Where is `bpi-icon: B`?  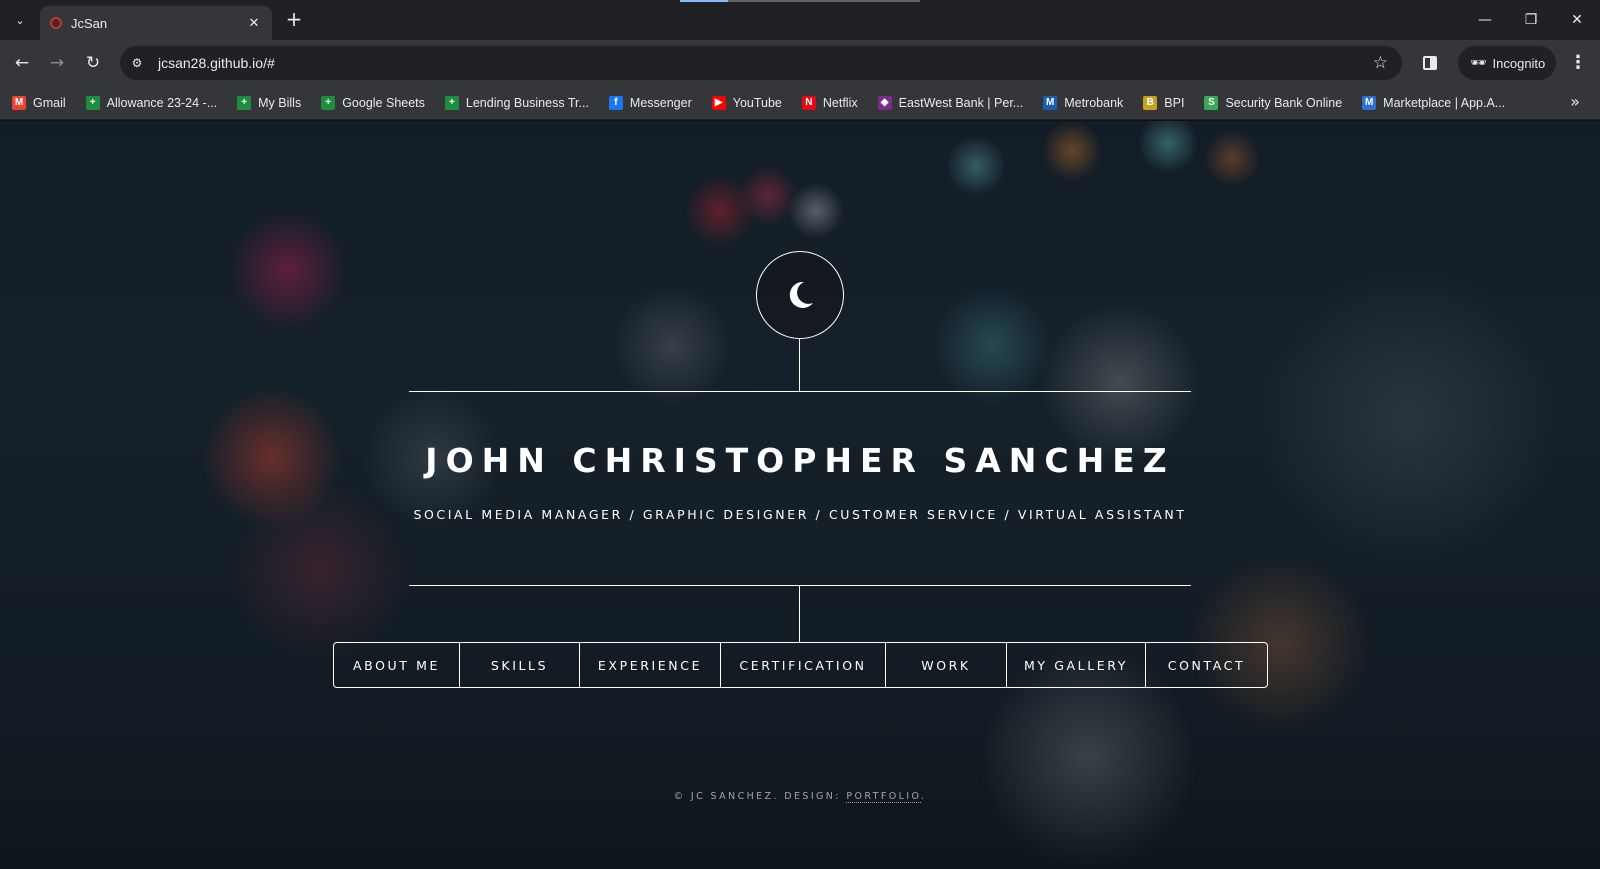 bpi-icon: B is located at coordinates (1150, 102).